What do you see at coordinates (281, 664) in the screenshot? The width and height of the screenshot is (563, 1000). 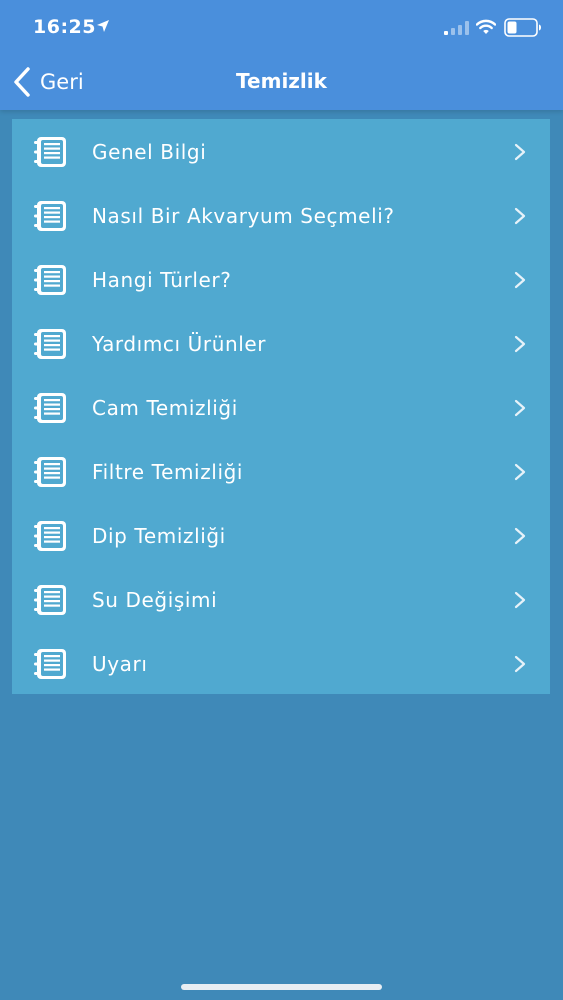 I see `list-item: Uyarı` at bounding box center [281, 664].